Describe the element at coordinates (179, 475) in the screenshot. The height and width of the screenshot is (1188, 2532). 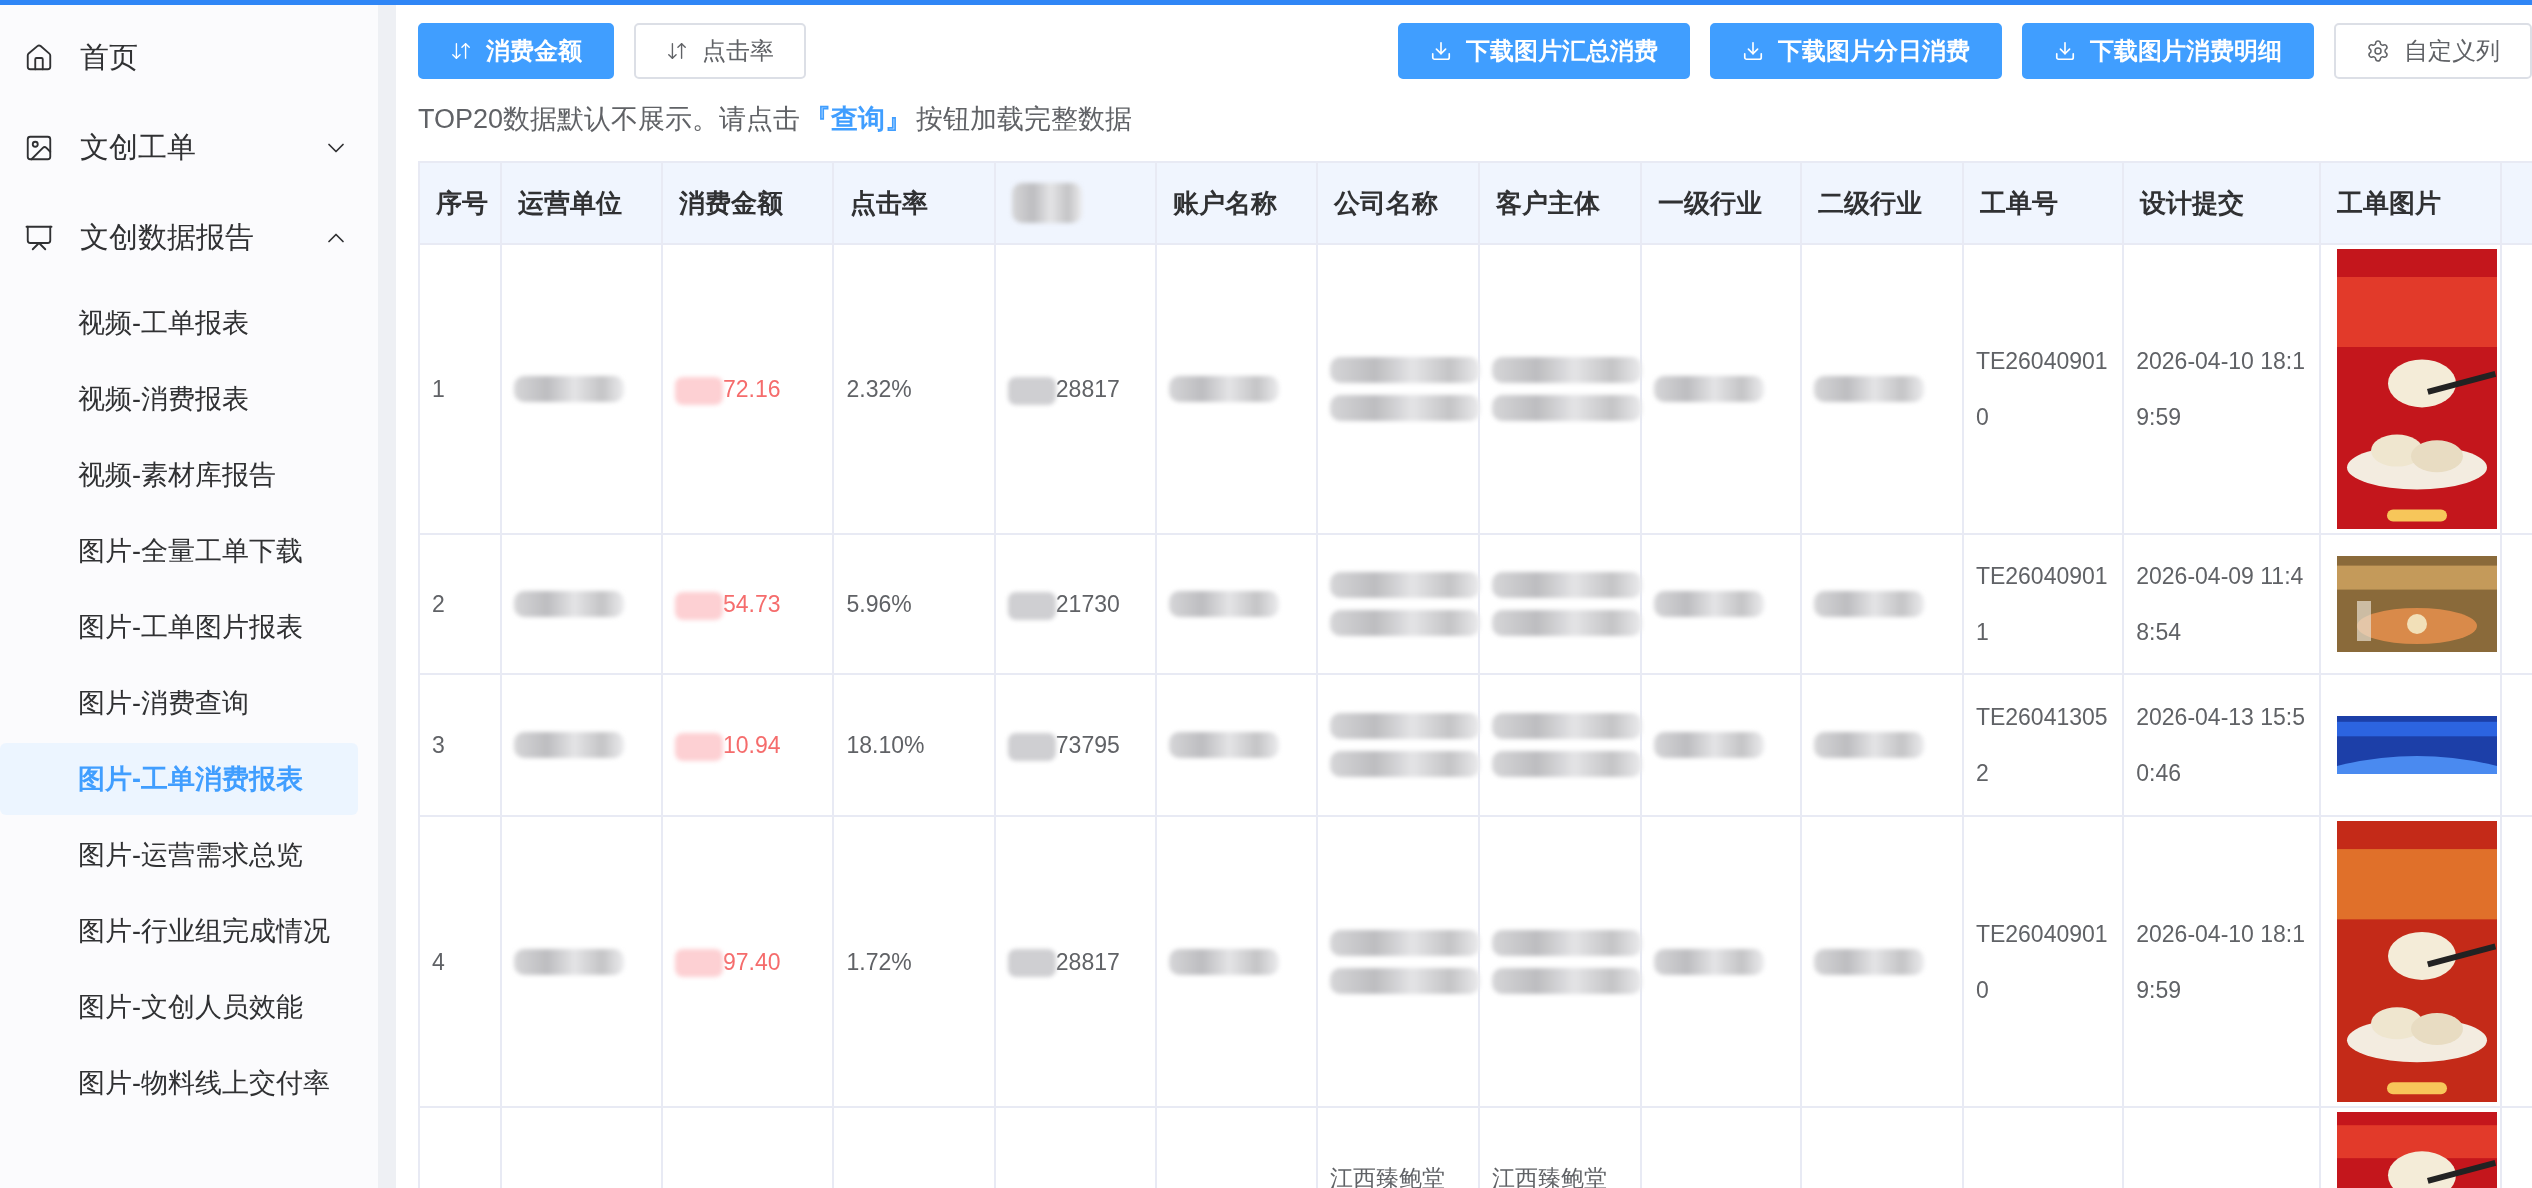
I see `sidebar-item: 视频-素材库报告` at that location.